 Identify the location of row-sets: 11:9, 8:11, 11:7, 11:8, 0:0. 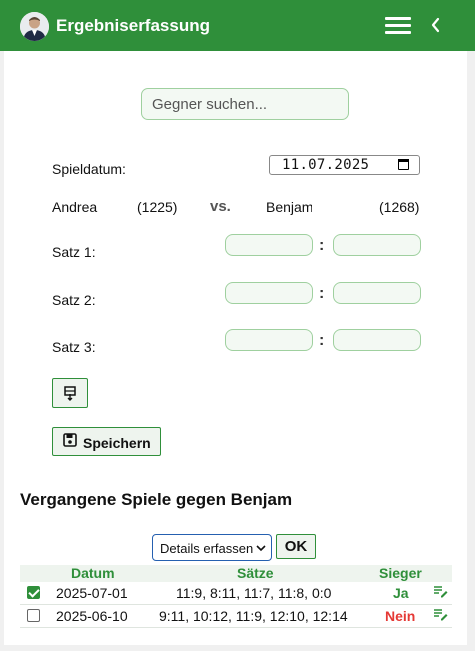
(254, 593).